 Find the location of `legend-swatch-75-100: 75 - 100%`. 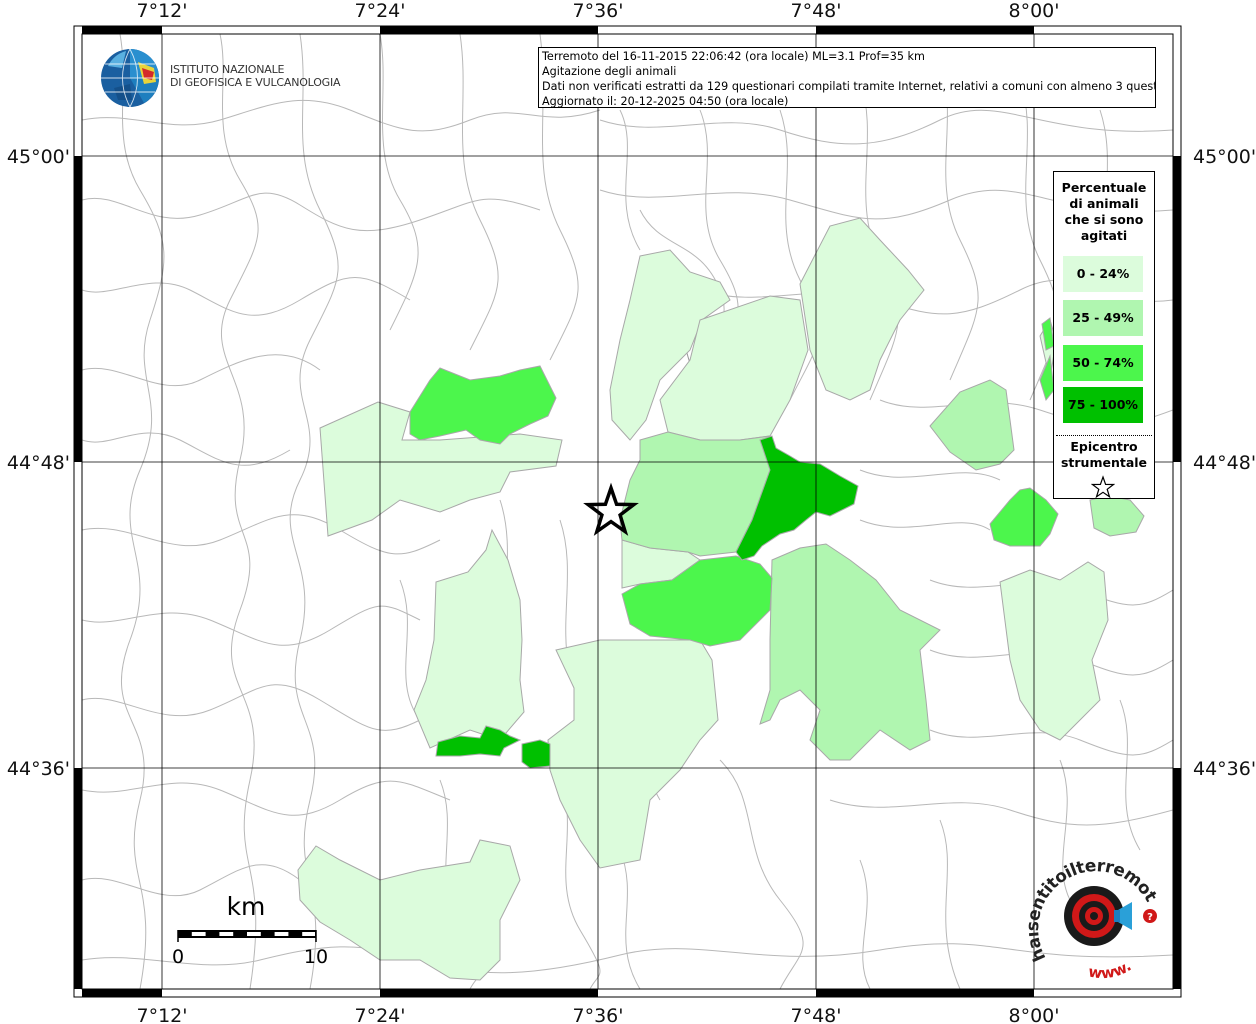

legend-swatch-75-100: 75 - 100% is located at coordinates (1103, 405).